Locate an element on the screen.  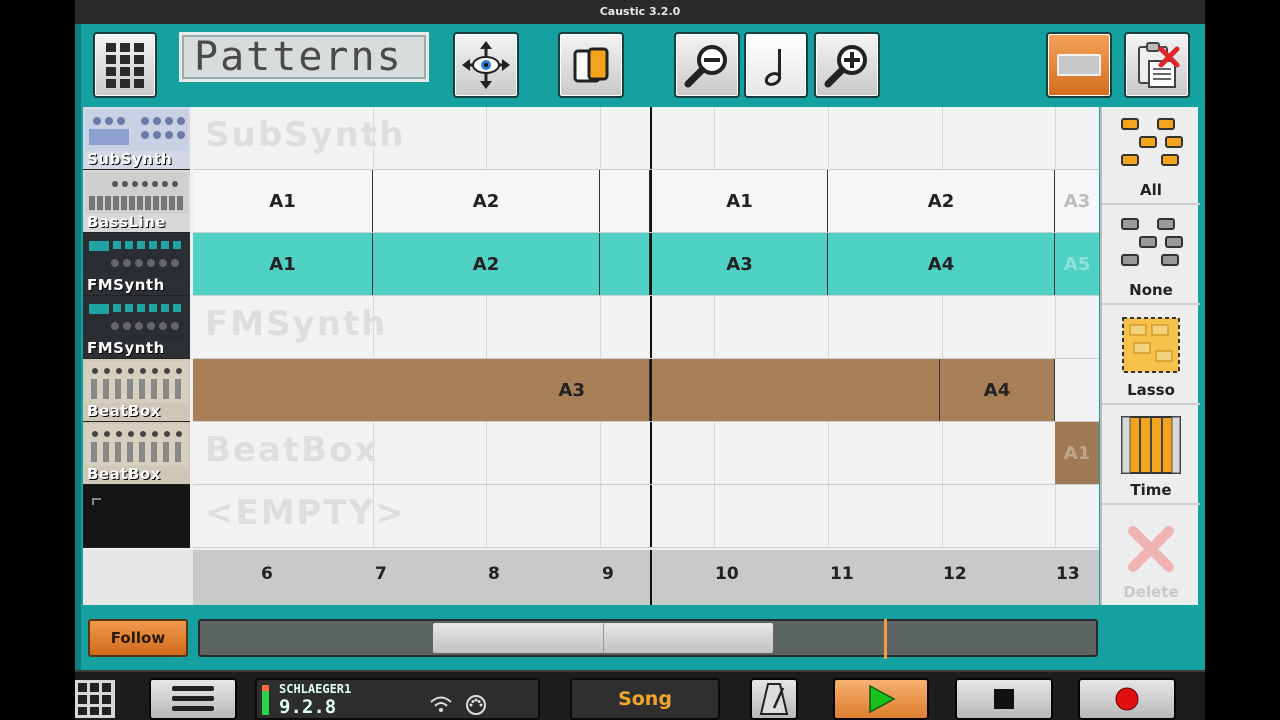
orange-toggle-button is located at coordinates (1079, 65).